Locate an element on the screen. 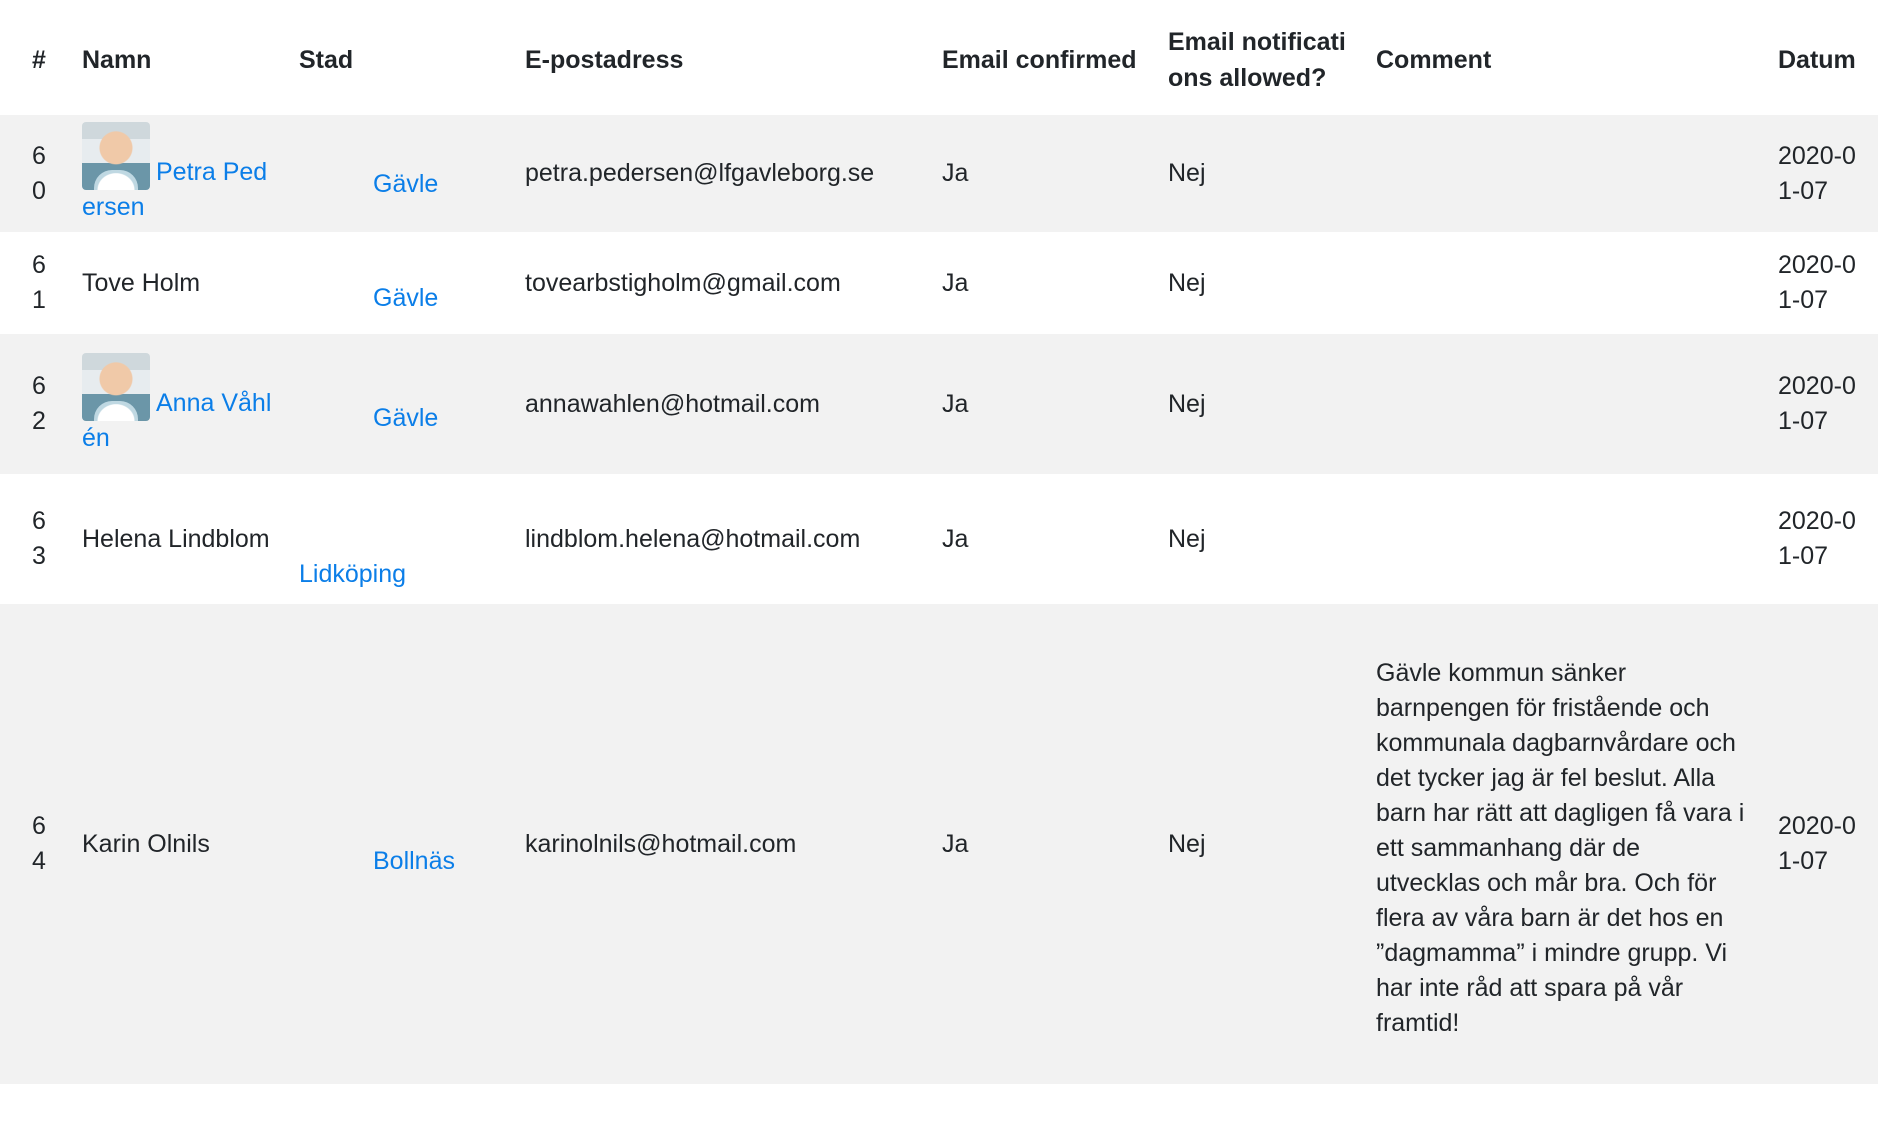  name-cell: Helena Lindblom is located at coordinates (176, 539).